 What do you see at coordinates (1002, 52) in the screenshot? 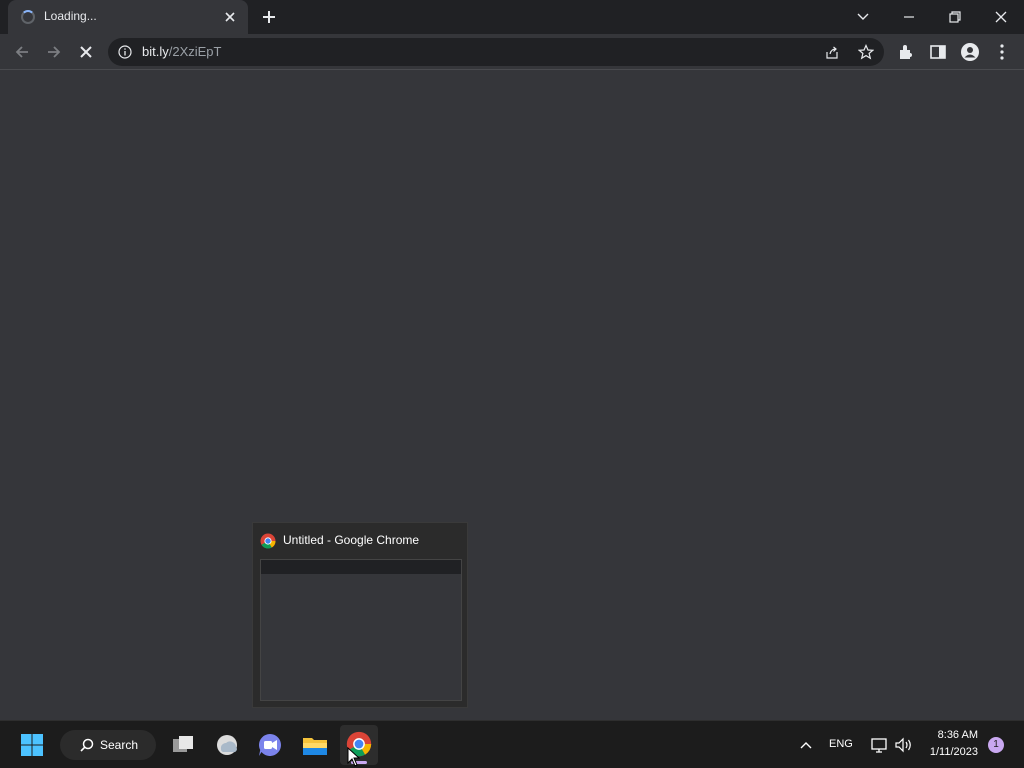
I see `menu-icon` at bounding box center [1002, 52].